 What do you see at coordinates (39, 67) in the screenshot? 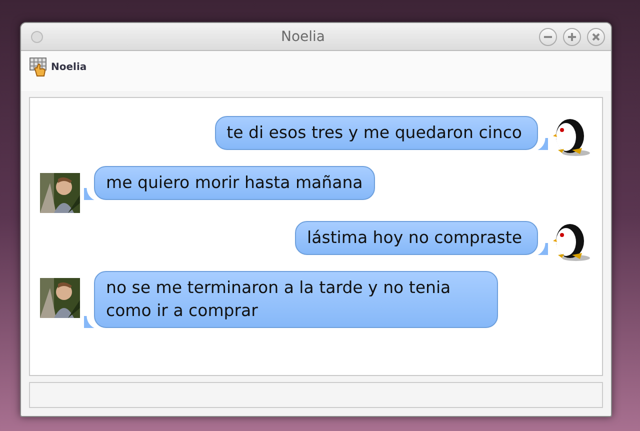
I see `keyboard-hand-icon` at bounding box center [39, 67].